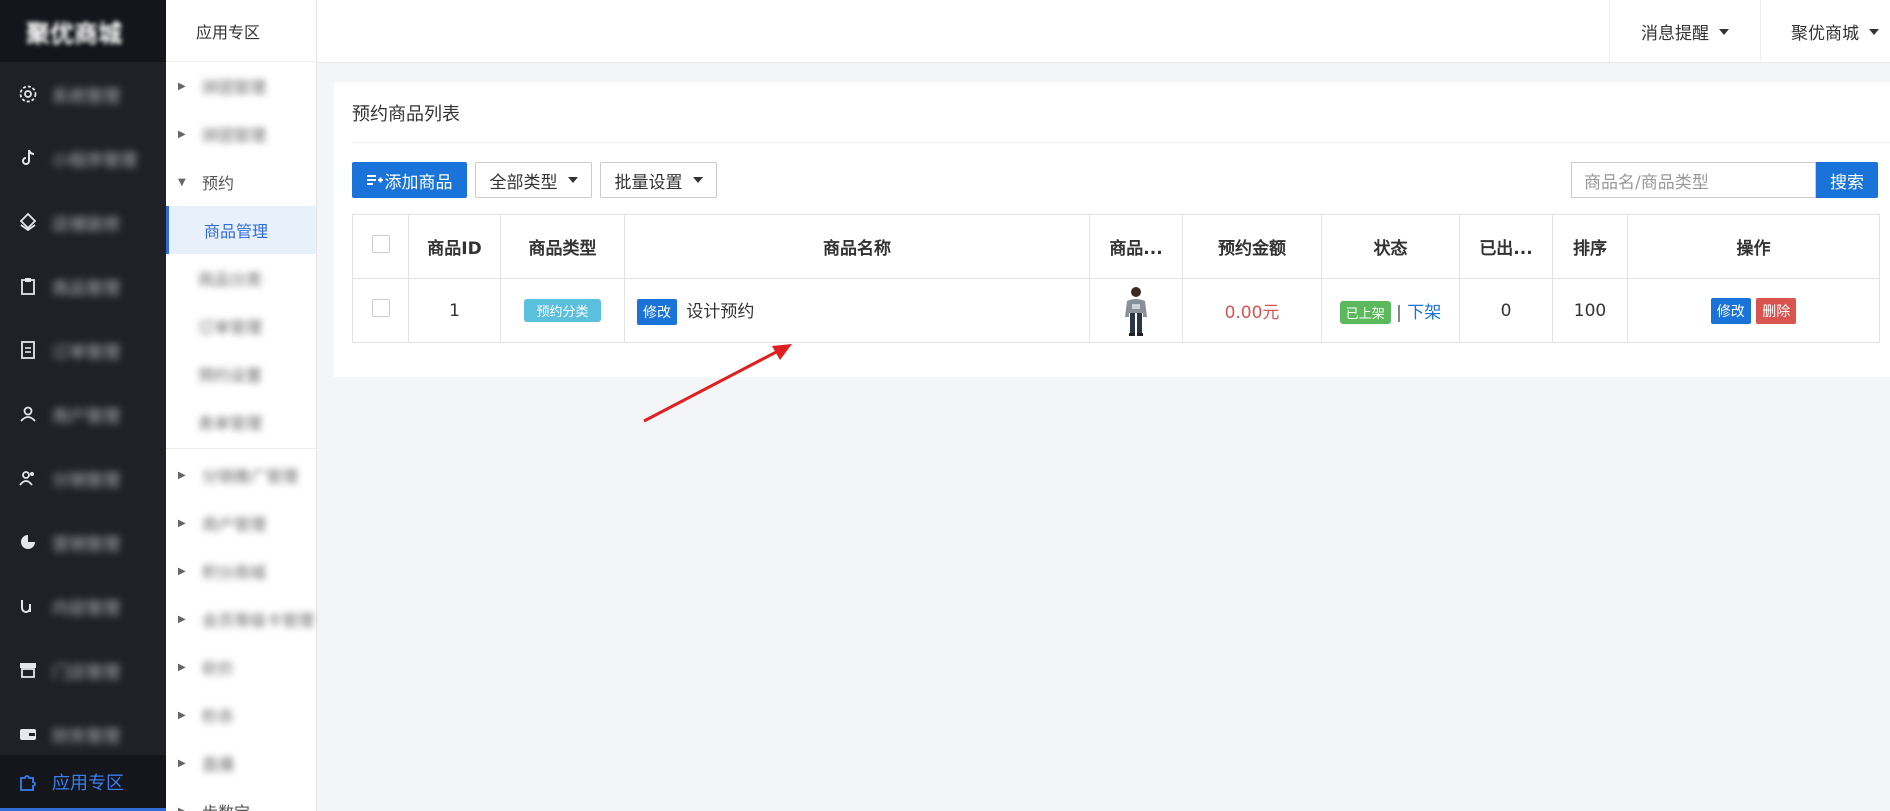  I want to click on logo: 聚优商城, so click(83, 31).